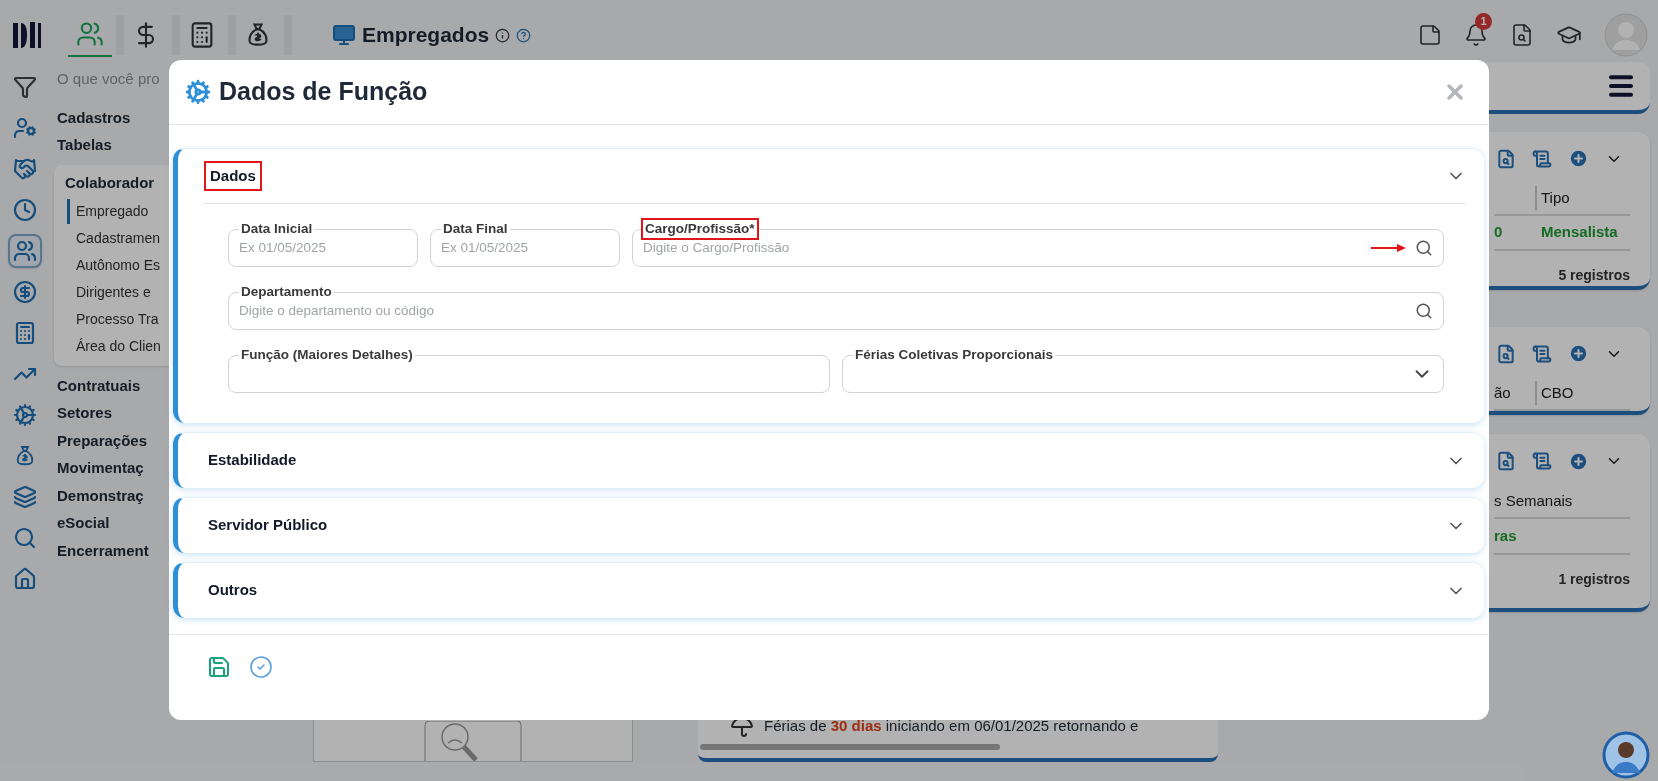  What do you see at coordinates (1579, 232) in the screenshot?
I see `table-cell-text: Mensalista` at bounding box center [1579, 232].